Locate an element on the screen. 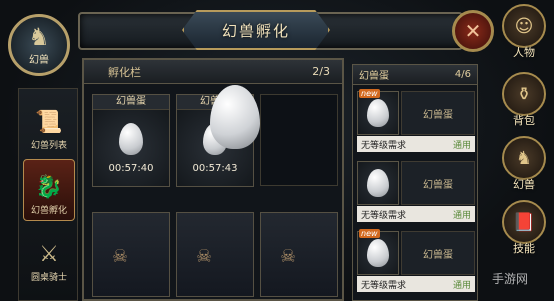 The width and height of the screenshot is (554, 301). egg-list-item: 幻兽蛋 无等级需求 通用 is located at coordinates (416, 192).